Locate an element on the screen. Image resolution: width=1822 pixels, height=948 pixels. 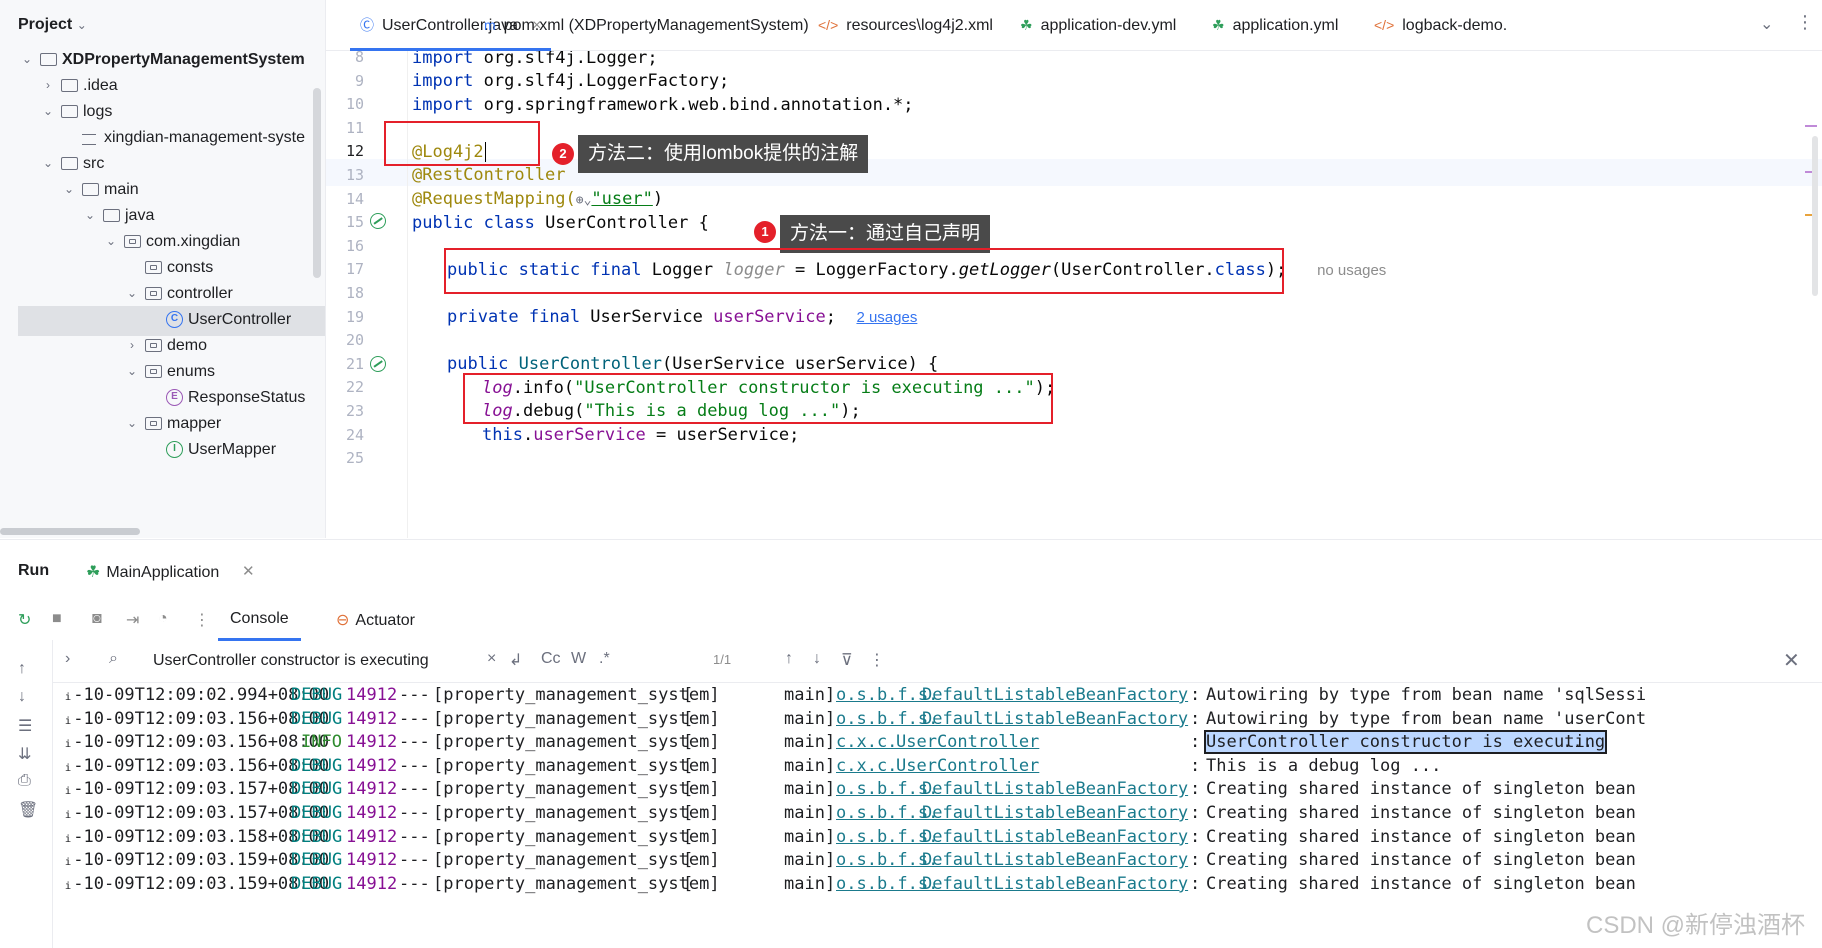
annotation-box-log4j2 is located at coordinates (462, 143).